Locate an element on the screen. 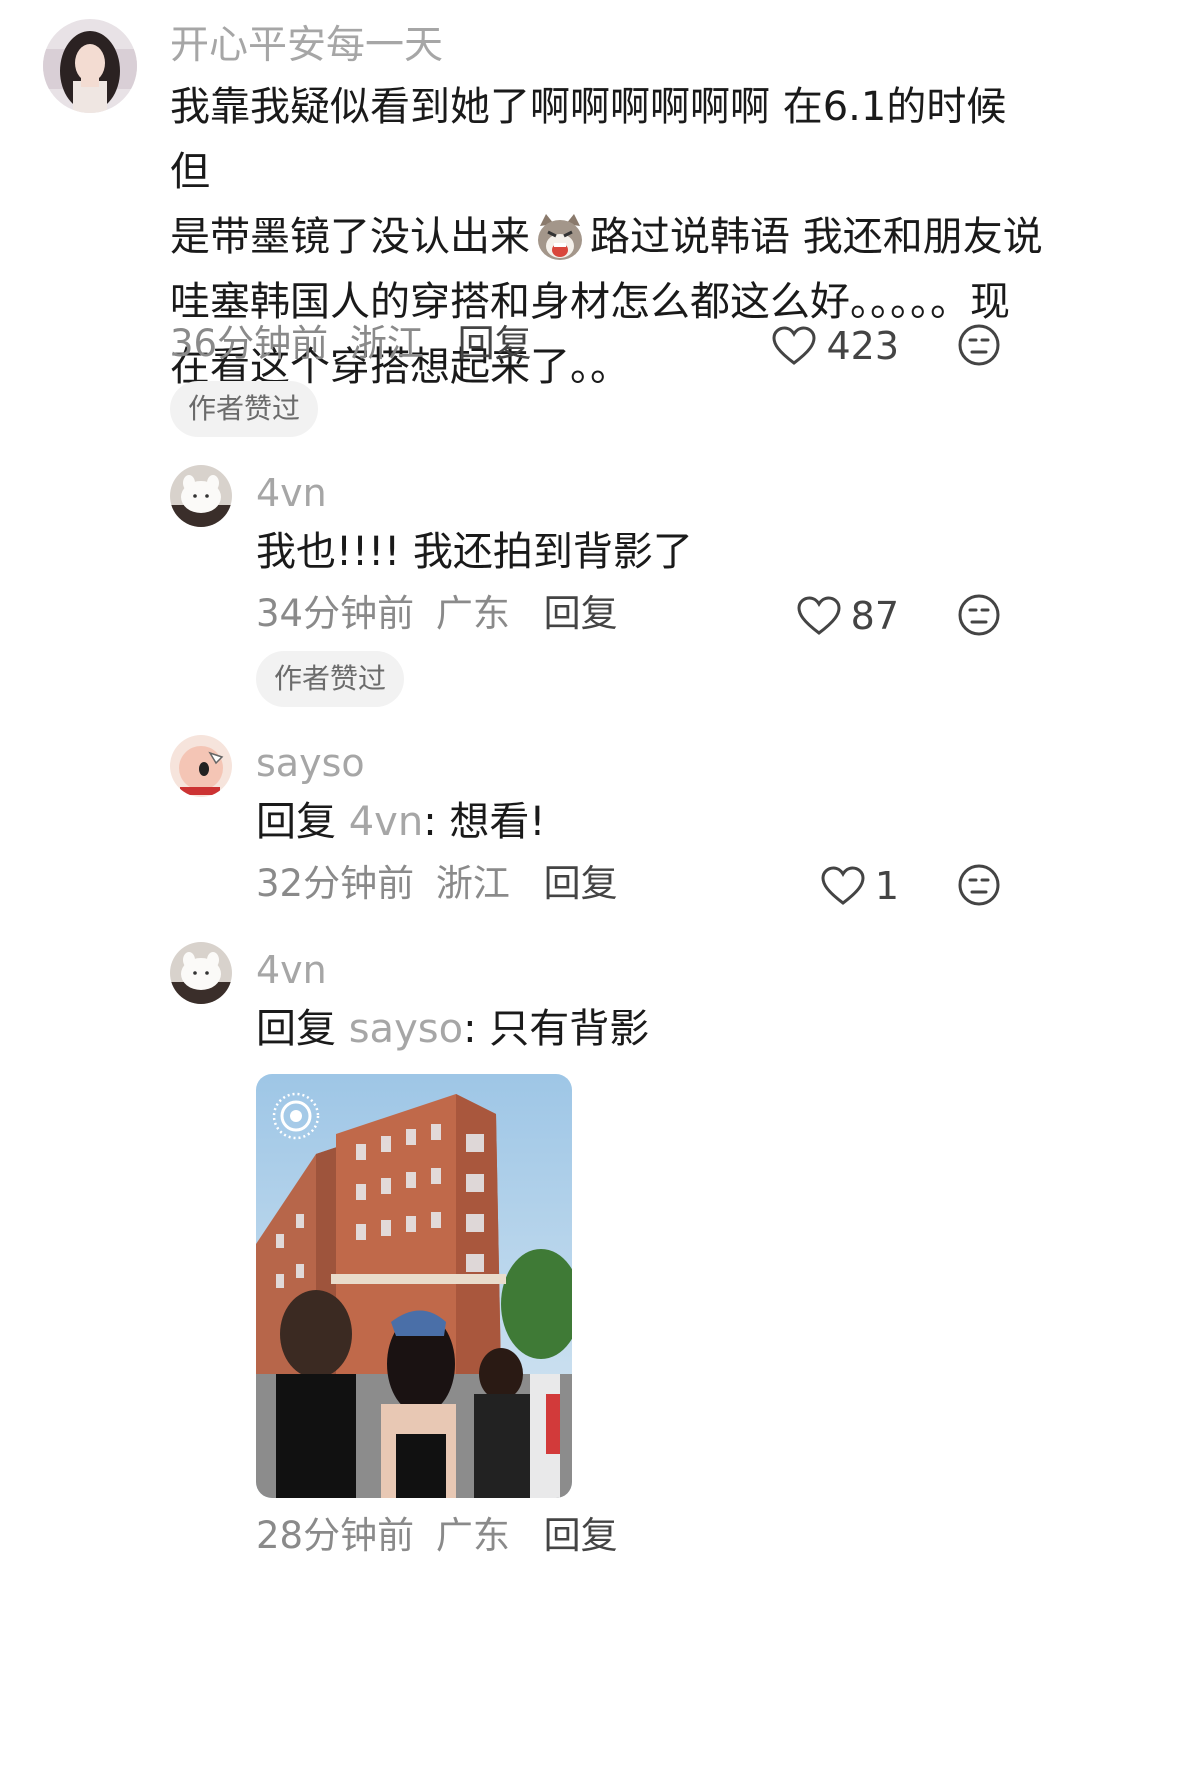 The height and width of the screenshot is (1774, 1179). comment-line-part: 路过说韩语 我还和朋友说 is located at coordinates (816, 237).